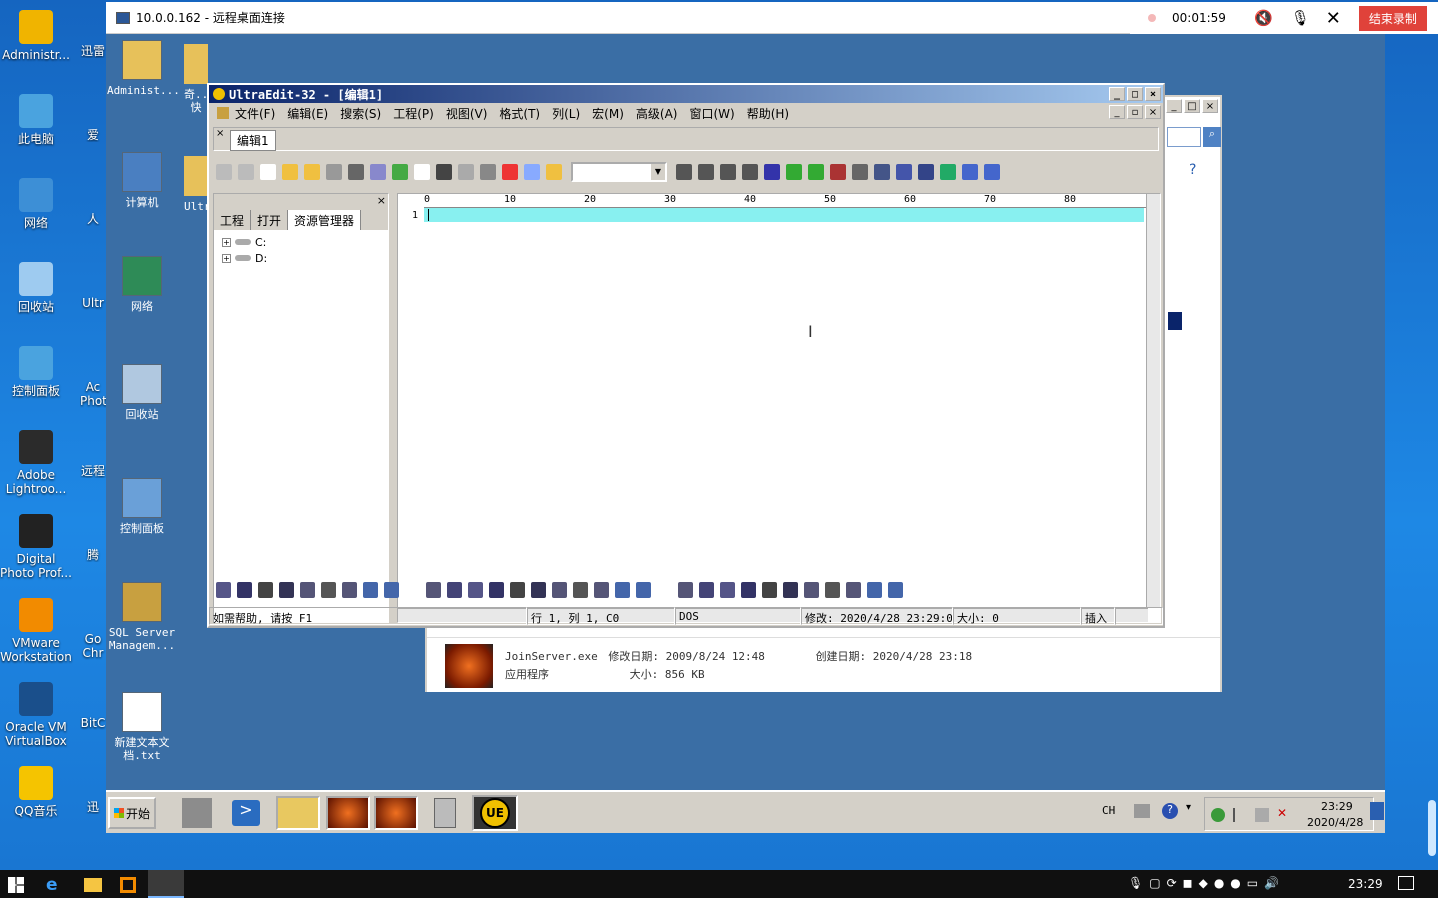 Image resolution: width=1438 pixels, height=898 pixels. Describe the element at coordinates (196, 184) in the screenshot. I see `remote-desktop-icon-partial: Ultr` at that location.